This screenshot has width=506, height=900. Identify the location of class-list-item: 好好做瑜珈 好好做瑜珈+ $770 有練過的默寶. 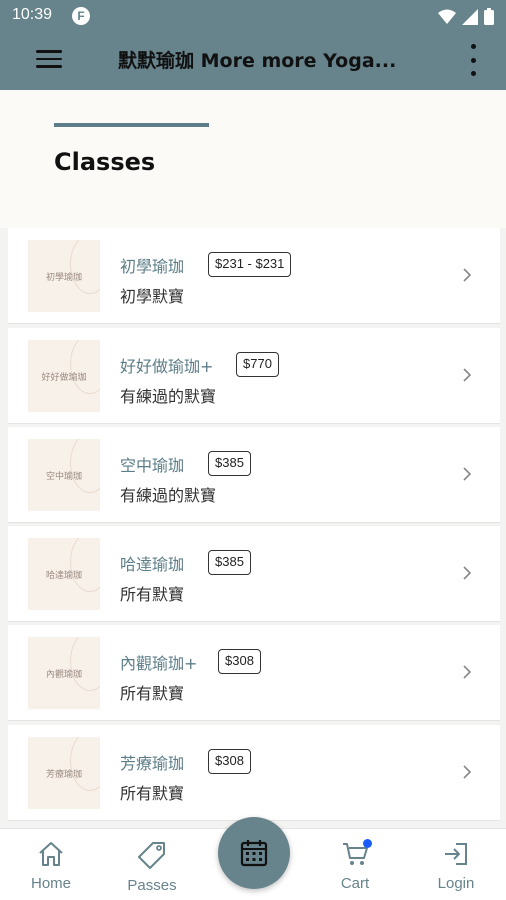
(254, 376).